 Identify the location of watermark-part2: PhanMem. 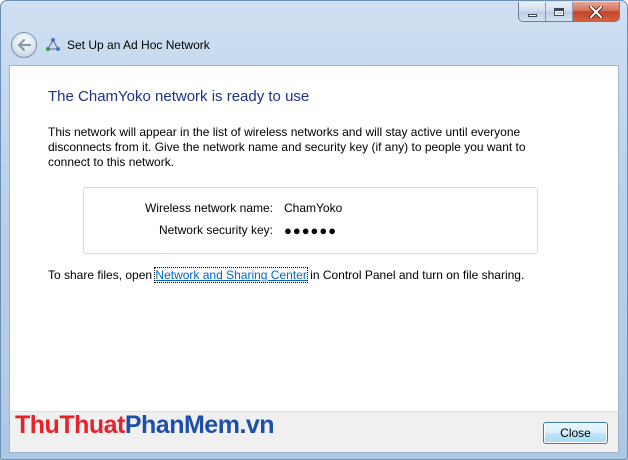
(182, 425).